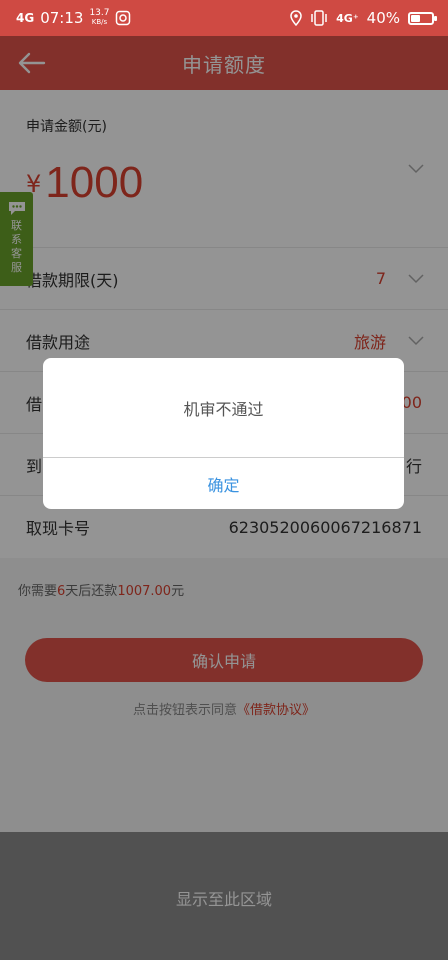 The image size is (448, 960). What do you see at coordinates (296, 18) in the screenshot?
I see `location-icon` at bounding box center [296, 18].